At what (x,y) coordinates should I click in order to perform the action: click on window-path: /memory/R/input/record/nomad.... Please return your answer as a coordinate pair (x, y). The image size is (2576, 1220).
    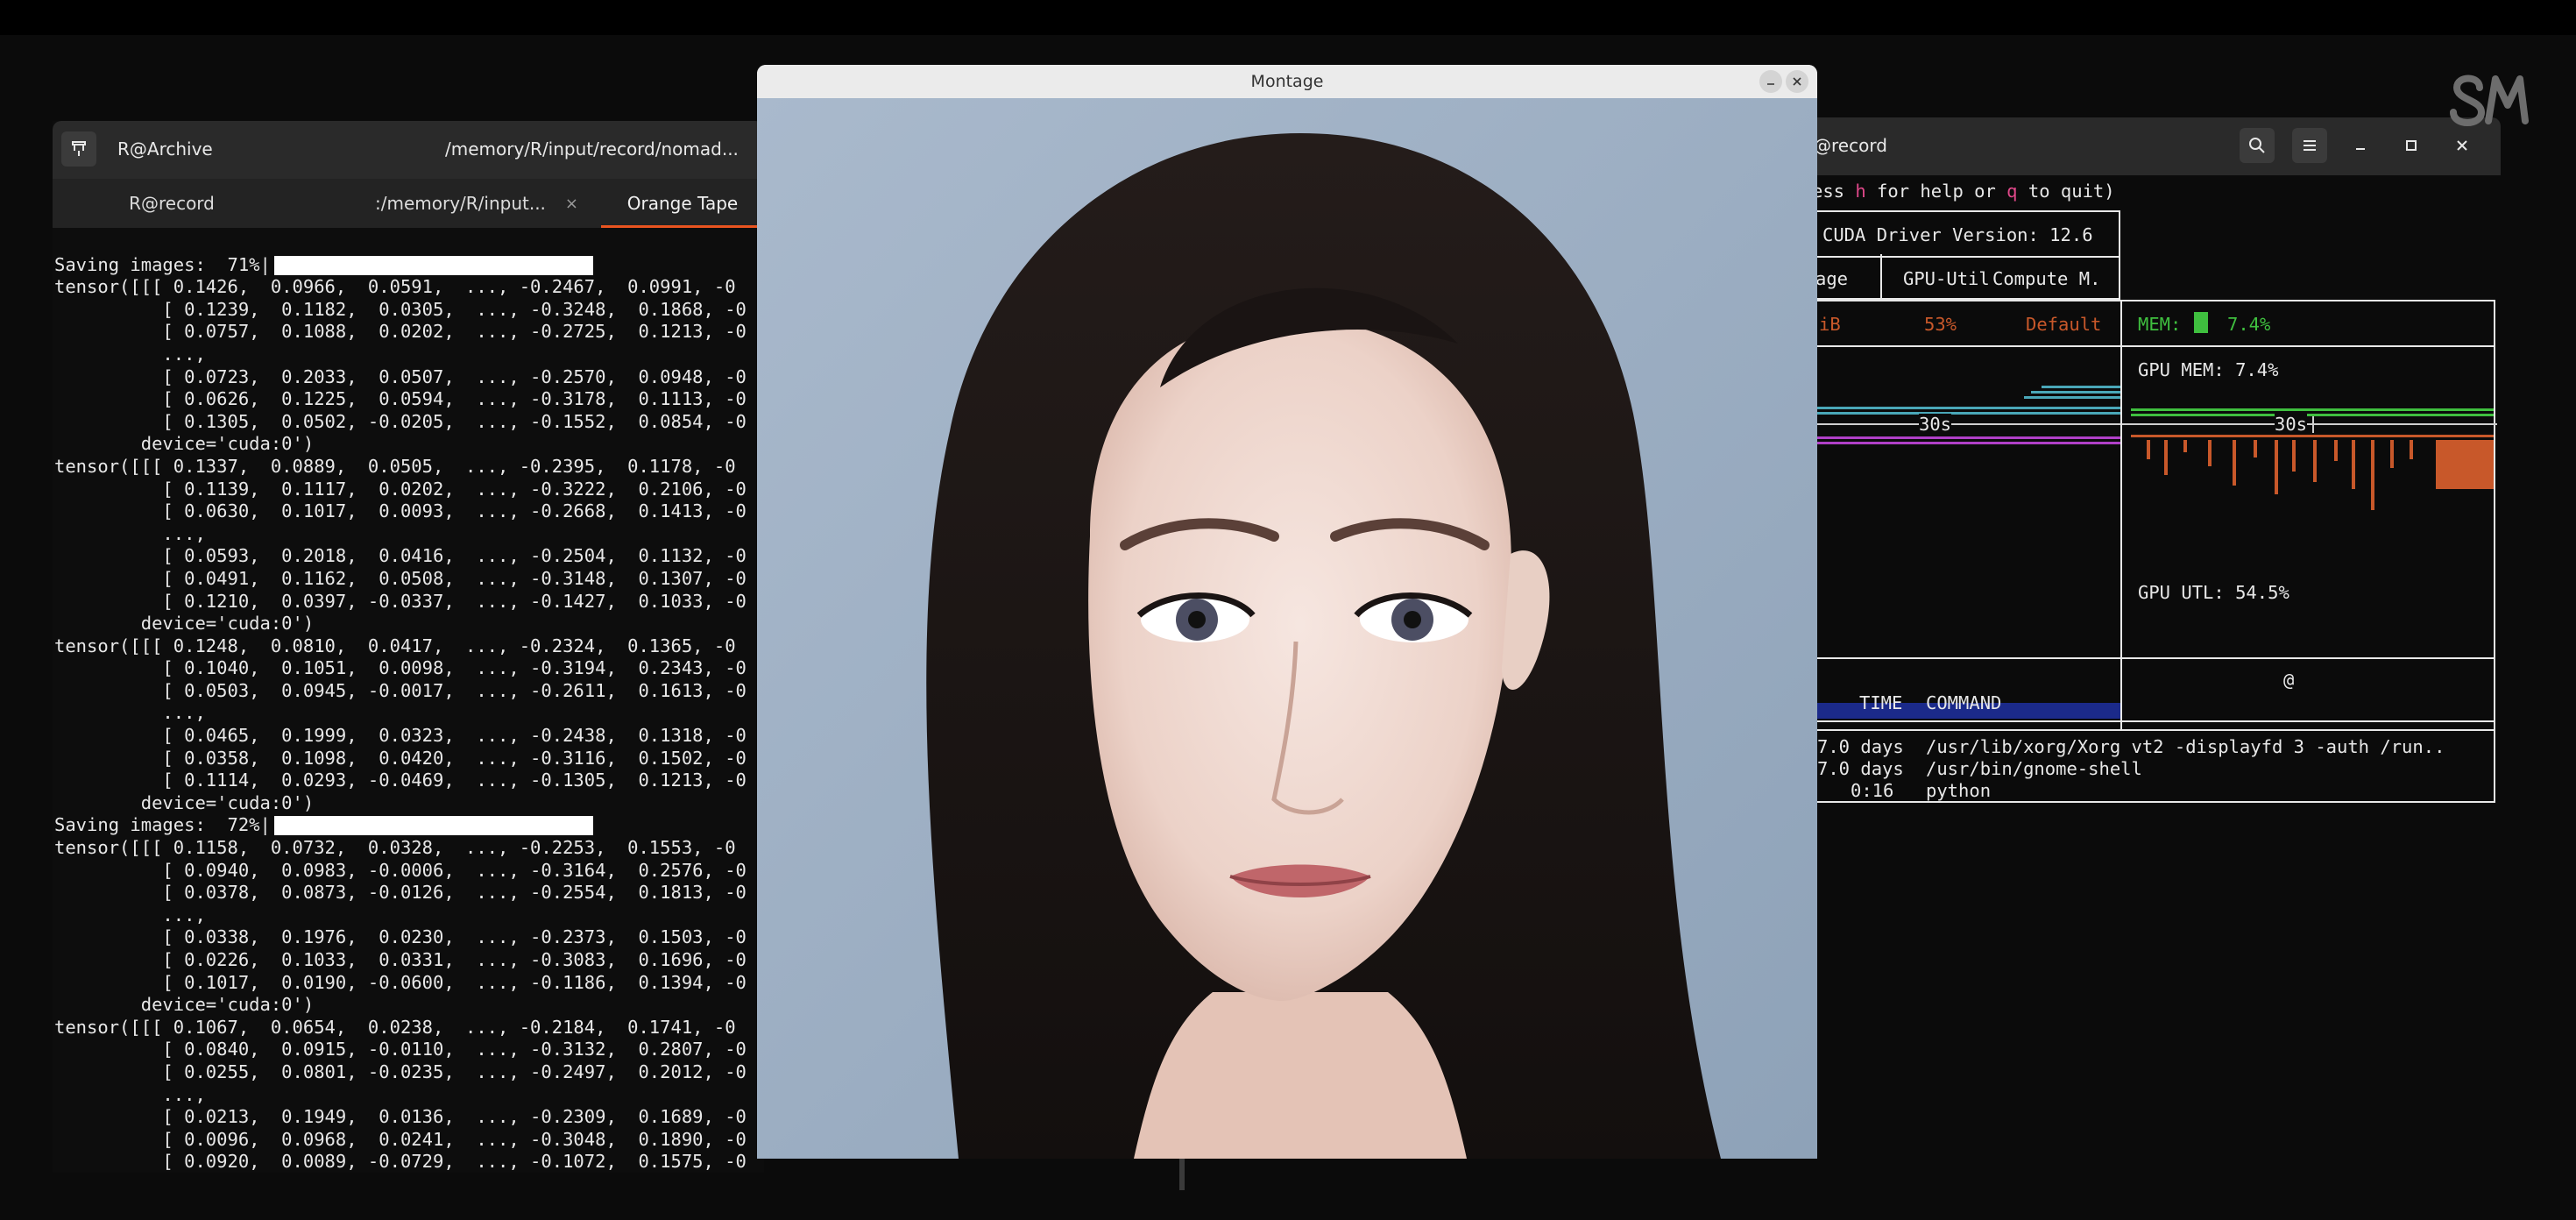
    Looking at the image, I should click on (592, 149).